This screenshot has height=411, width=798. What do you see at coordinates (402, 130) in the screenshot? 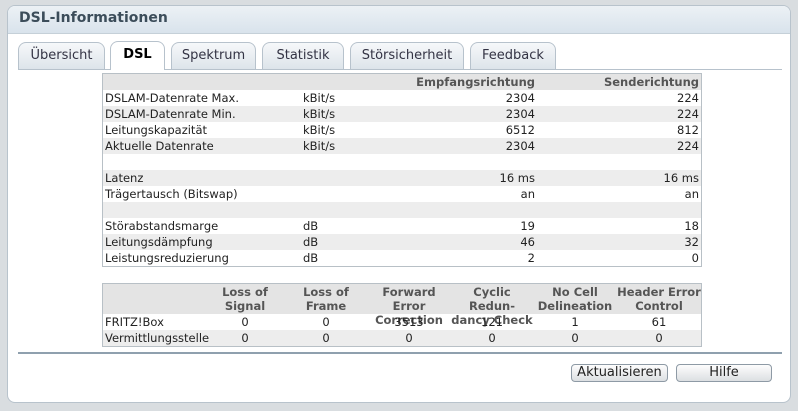
I see `table-row: Leitungskapazität kBit/s 6512 812` at bounding box center [402, 130].